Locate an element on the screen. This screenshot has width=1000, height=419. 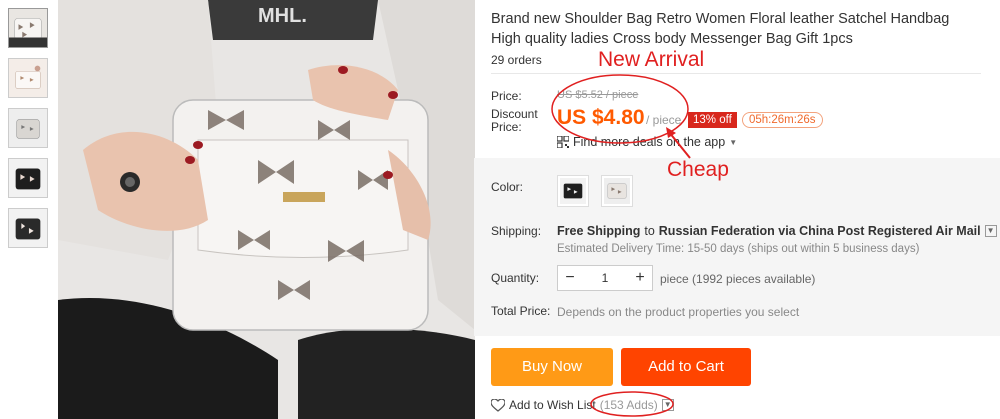
free-shipping-text: Free Shipping is located at coordinates (599, 231).